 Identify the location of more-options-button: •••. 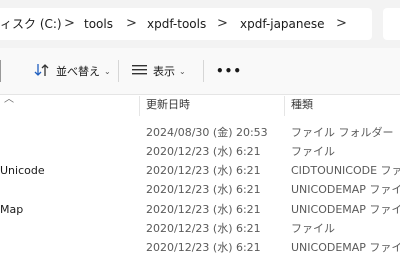
(229, 71).